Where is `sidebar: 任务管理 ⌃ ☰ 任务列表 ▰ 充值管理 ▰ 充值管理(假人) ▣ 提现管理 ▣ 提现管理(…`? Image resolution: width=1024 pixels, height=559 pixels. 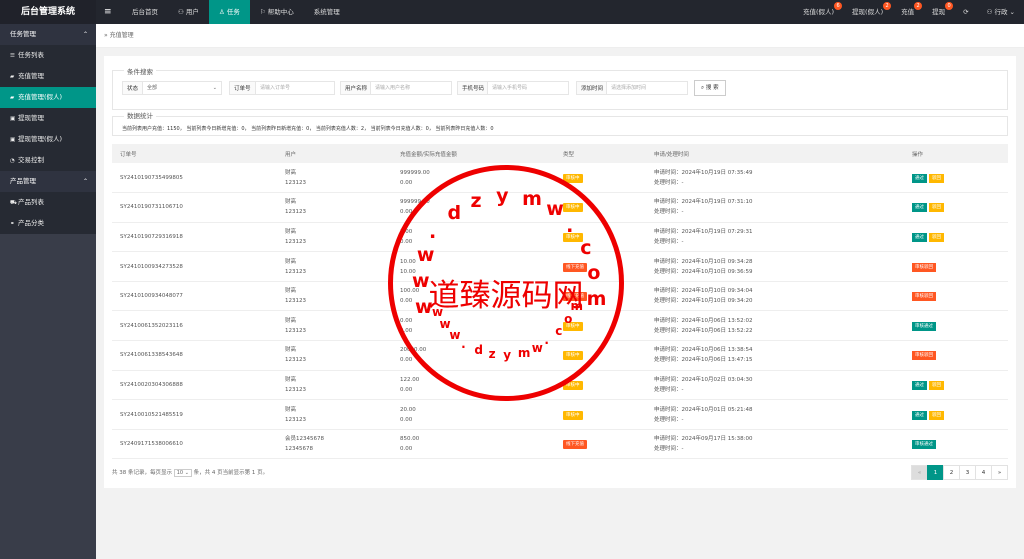
sidebar: 任务管理 ⌃ ☰ 任务列表 ▰ 充值管理 ▰ 充值管理(假人) ▣ 提现管理 ▣ 提现管理(… is located at coordinates (48, 291).